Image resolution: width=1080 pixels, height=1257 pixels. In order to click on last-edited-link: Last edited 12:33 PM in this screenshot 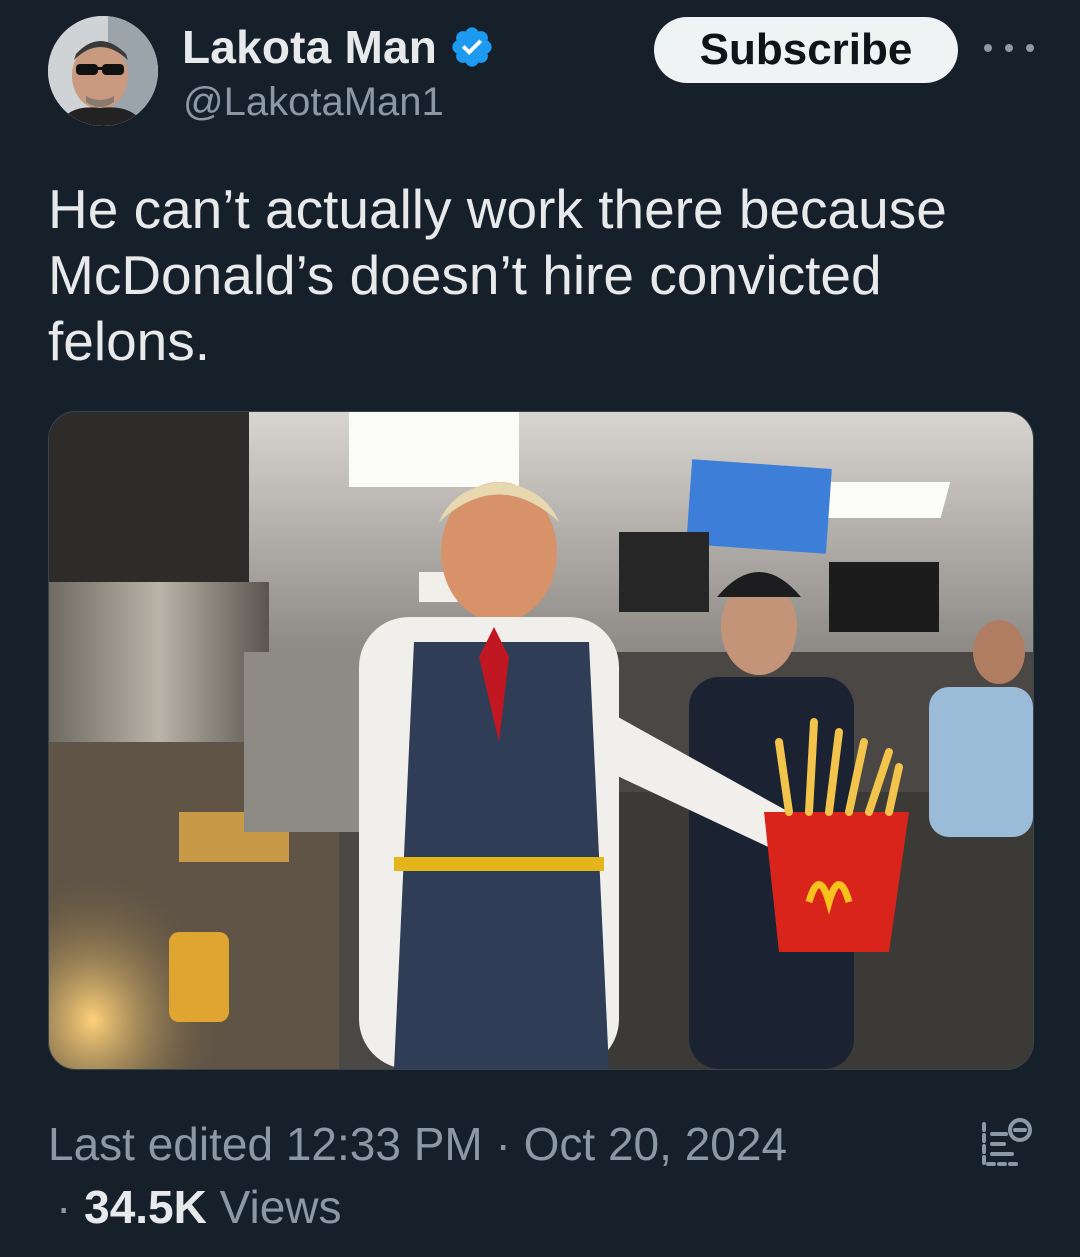, I will do `click(265, 1144)`.